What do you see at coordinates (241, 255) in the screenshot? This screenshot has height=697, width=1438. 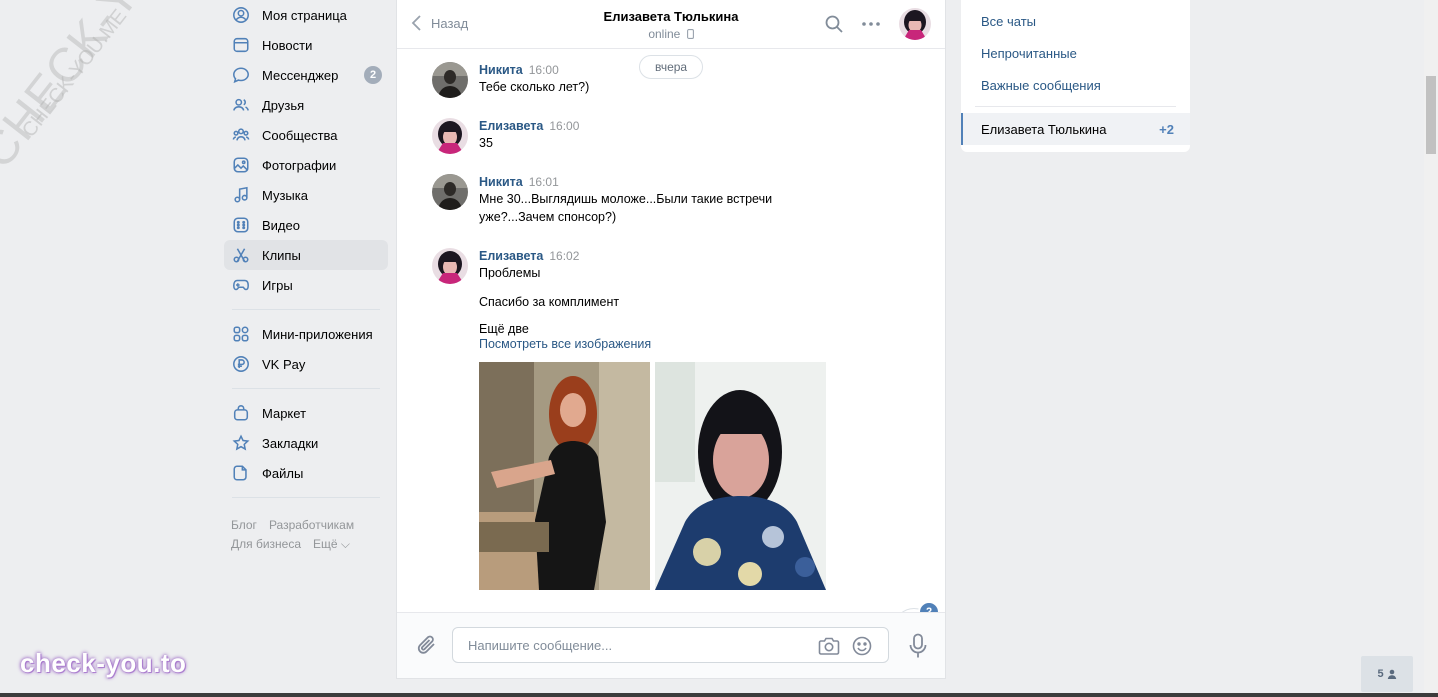 I see `clips-icon` at bounding box center [241, 255].